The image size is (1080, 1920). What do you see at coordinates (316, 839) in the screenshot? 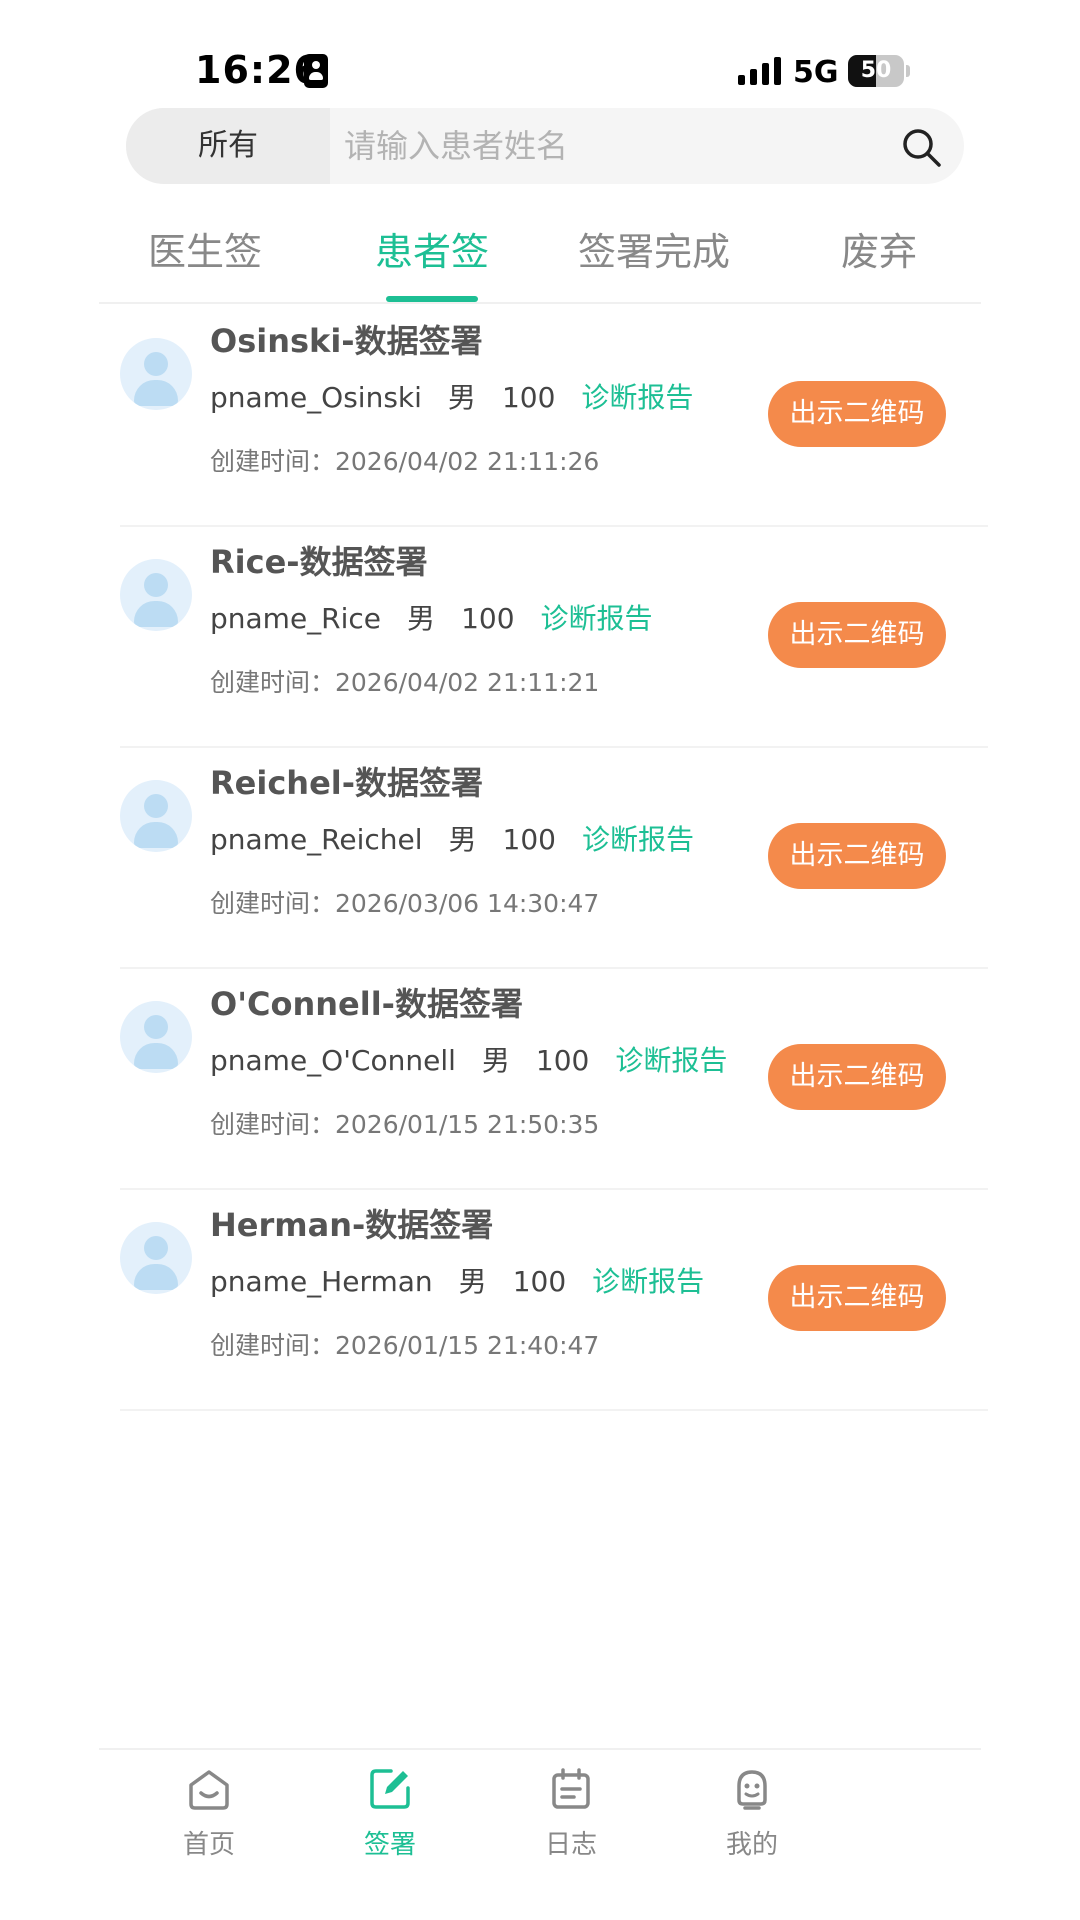
I see `patient-name: pname_Reichel` at bounding box center [316, 839].